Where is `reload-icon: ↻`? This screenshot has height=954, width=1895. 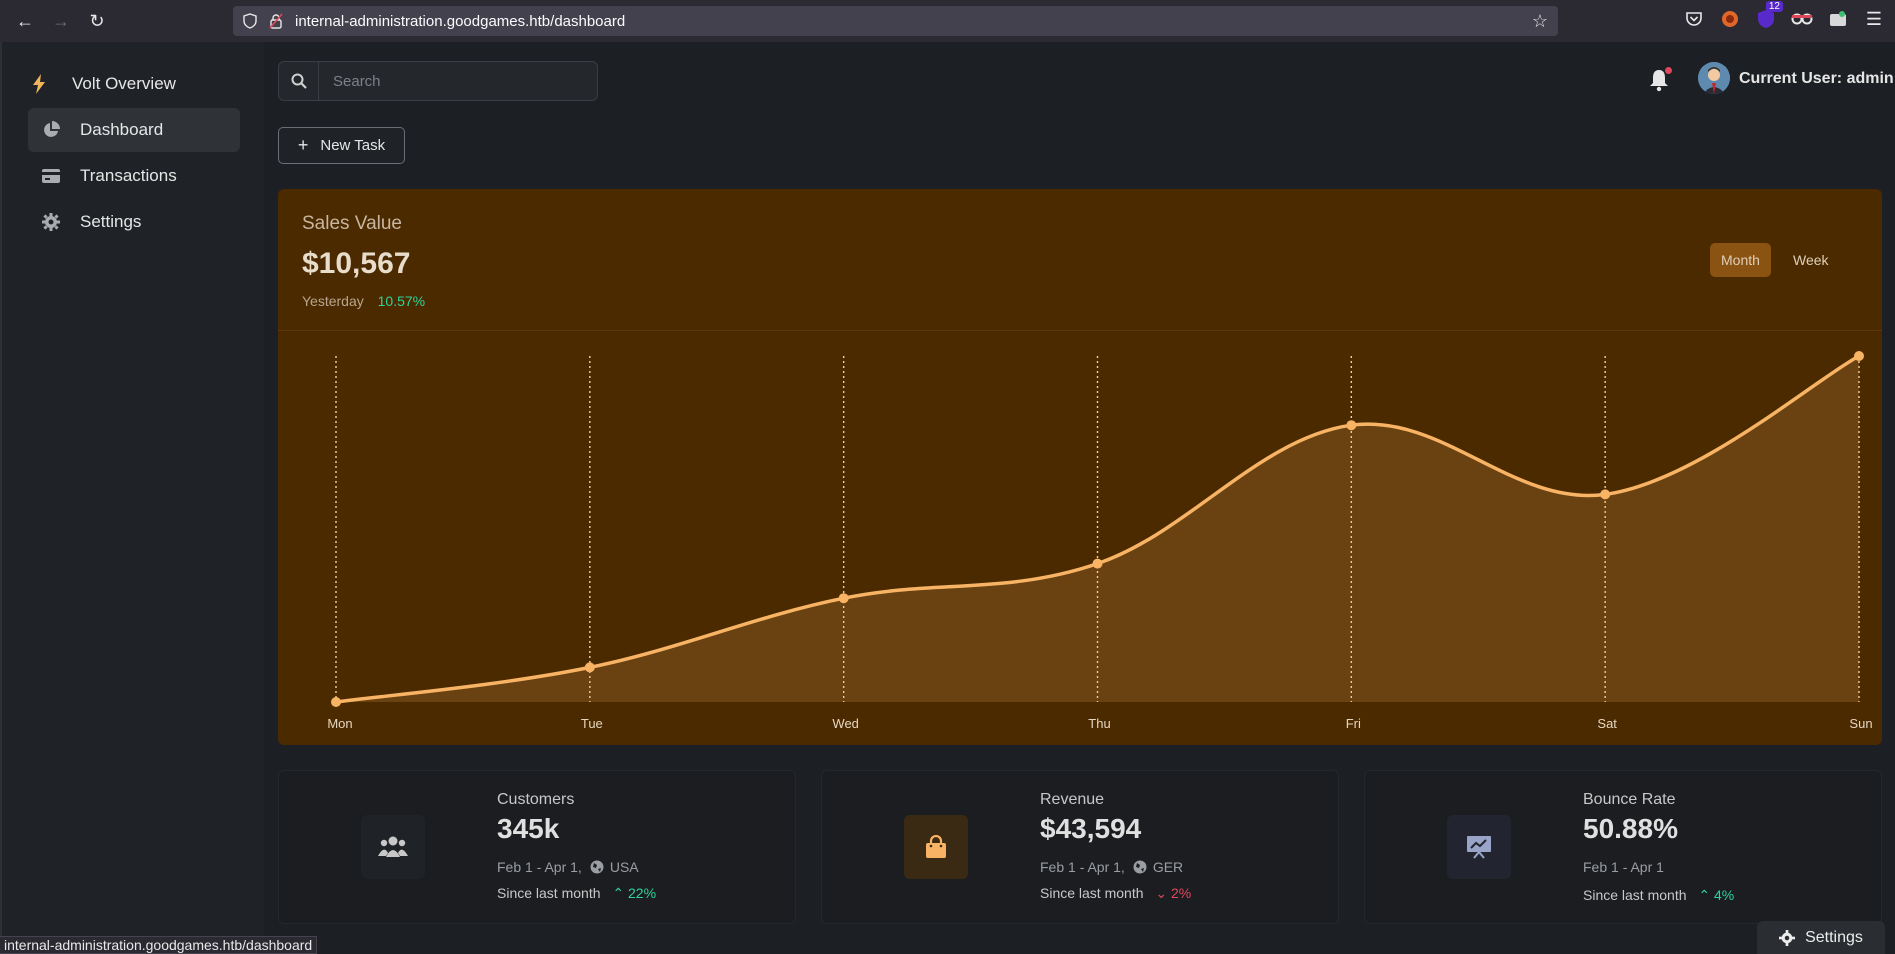 reload-icon: ↻ is located at coordinates (97, 21).